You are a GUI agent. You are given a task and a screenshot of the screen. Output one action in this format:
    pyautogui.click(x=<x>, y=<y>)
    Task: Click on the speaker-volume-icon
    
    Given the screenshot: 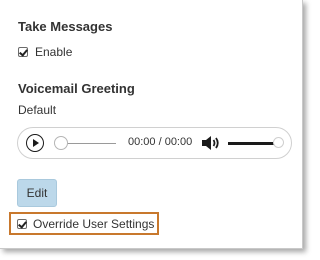 What is the action you would take?
    pyautogui.click(x=211, y=143)
    